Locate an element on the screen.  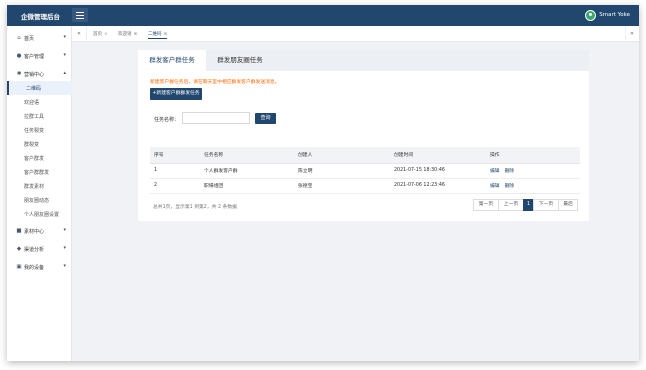
page-tab-bar: « 首页 × 欢迎语 ⊗ 二维码 ⊗ » is located at coordinates (355, 34).